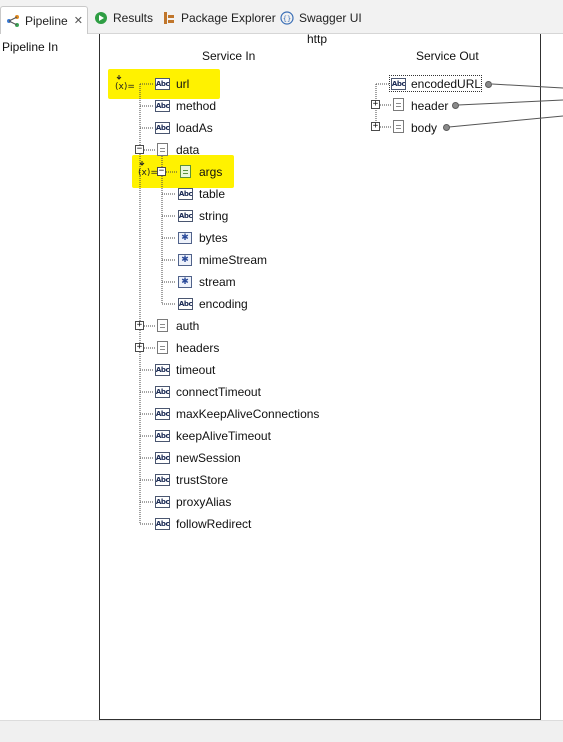  I want to click on field-proxyAlias: proxyAlias, so click(203, 502).